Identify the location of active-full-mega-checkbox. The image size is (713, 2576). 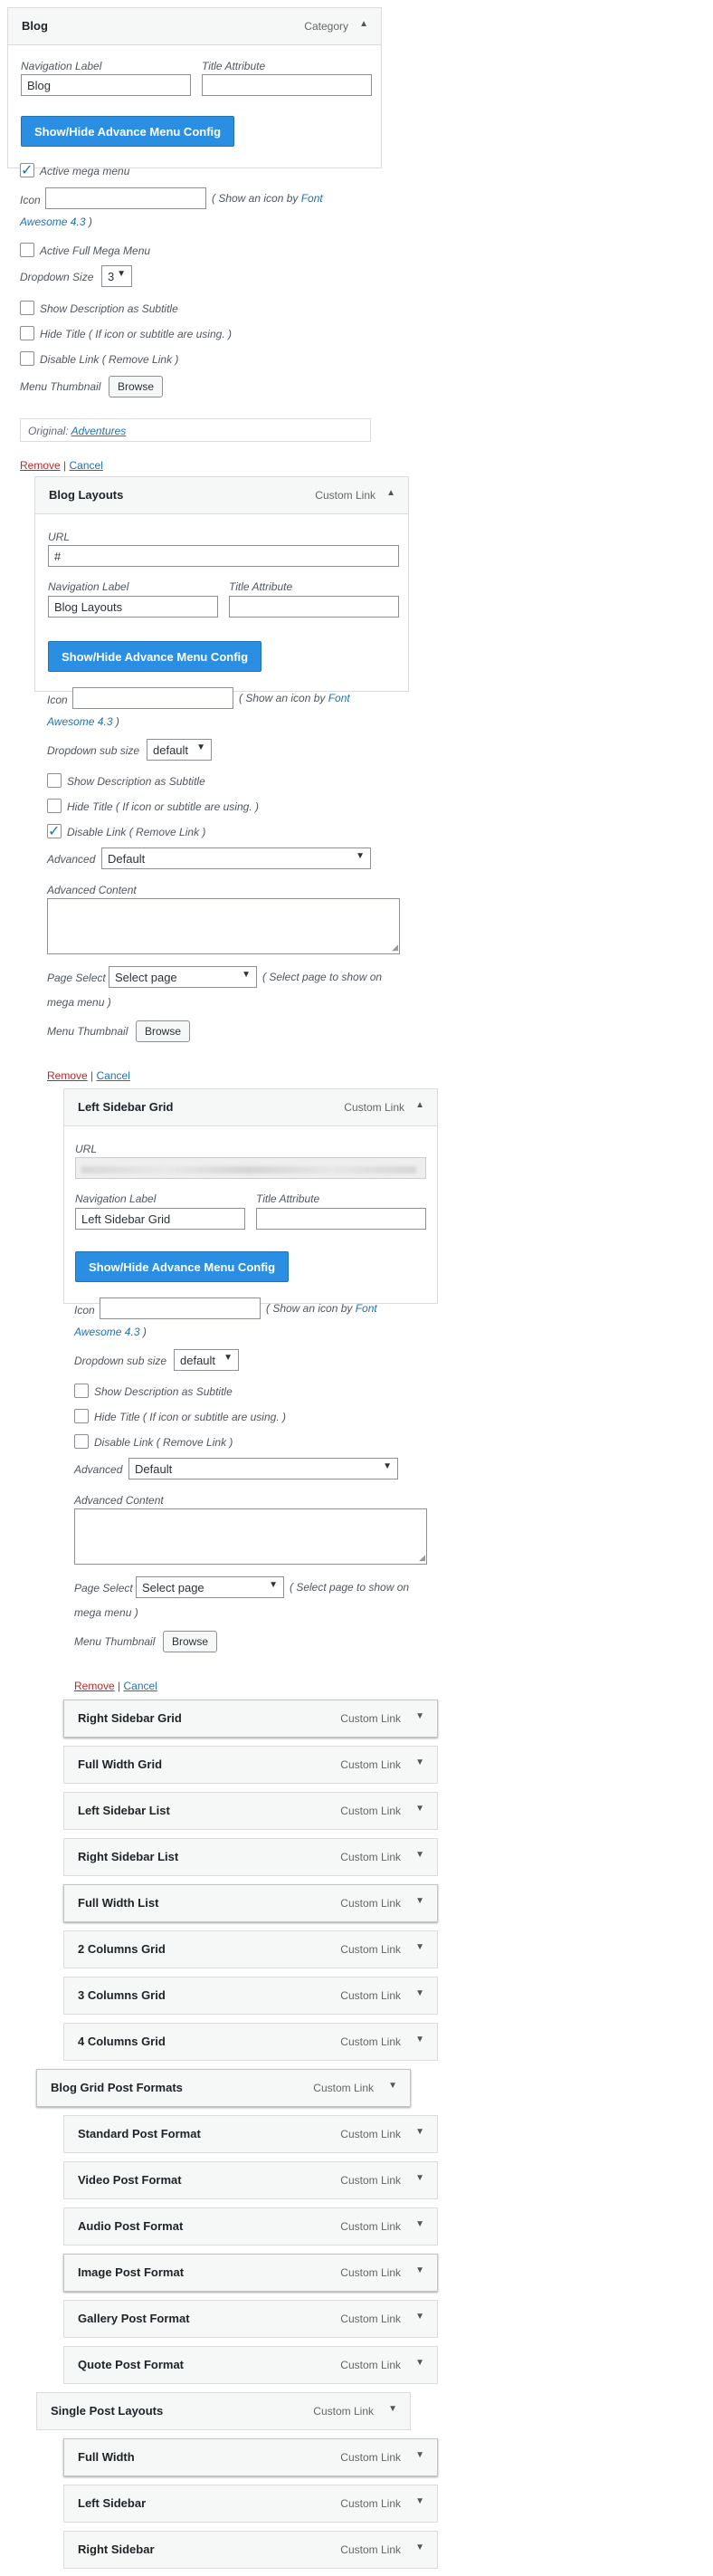
(27, 250).